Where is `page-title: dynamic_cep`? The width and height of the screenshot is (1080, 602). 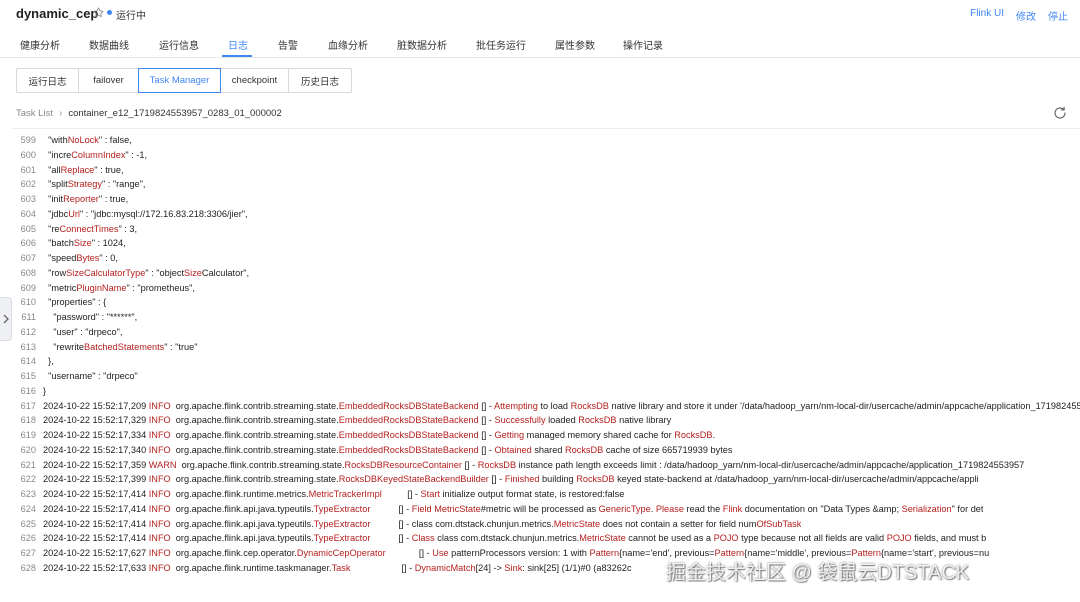 page-title: dynamic_cep is located at coordinates (57, 13).